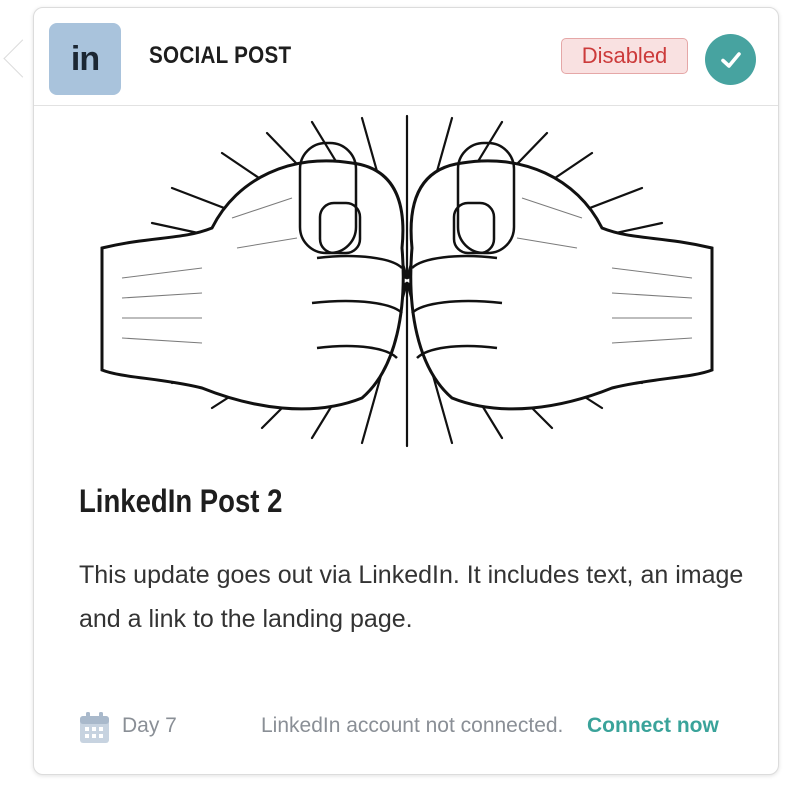  Describe the element at coordinates (220, 55) in the screenshot. I see `section-label: SOCIAL POST` at that location.